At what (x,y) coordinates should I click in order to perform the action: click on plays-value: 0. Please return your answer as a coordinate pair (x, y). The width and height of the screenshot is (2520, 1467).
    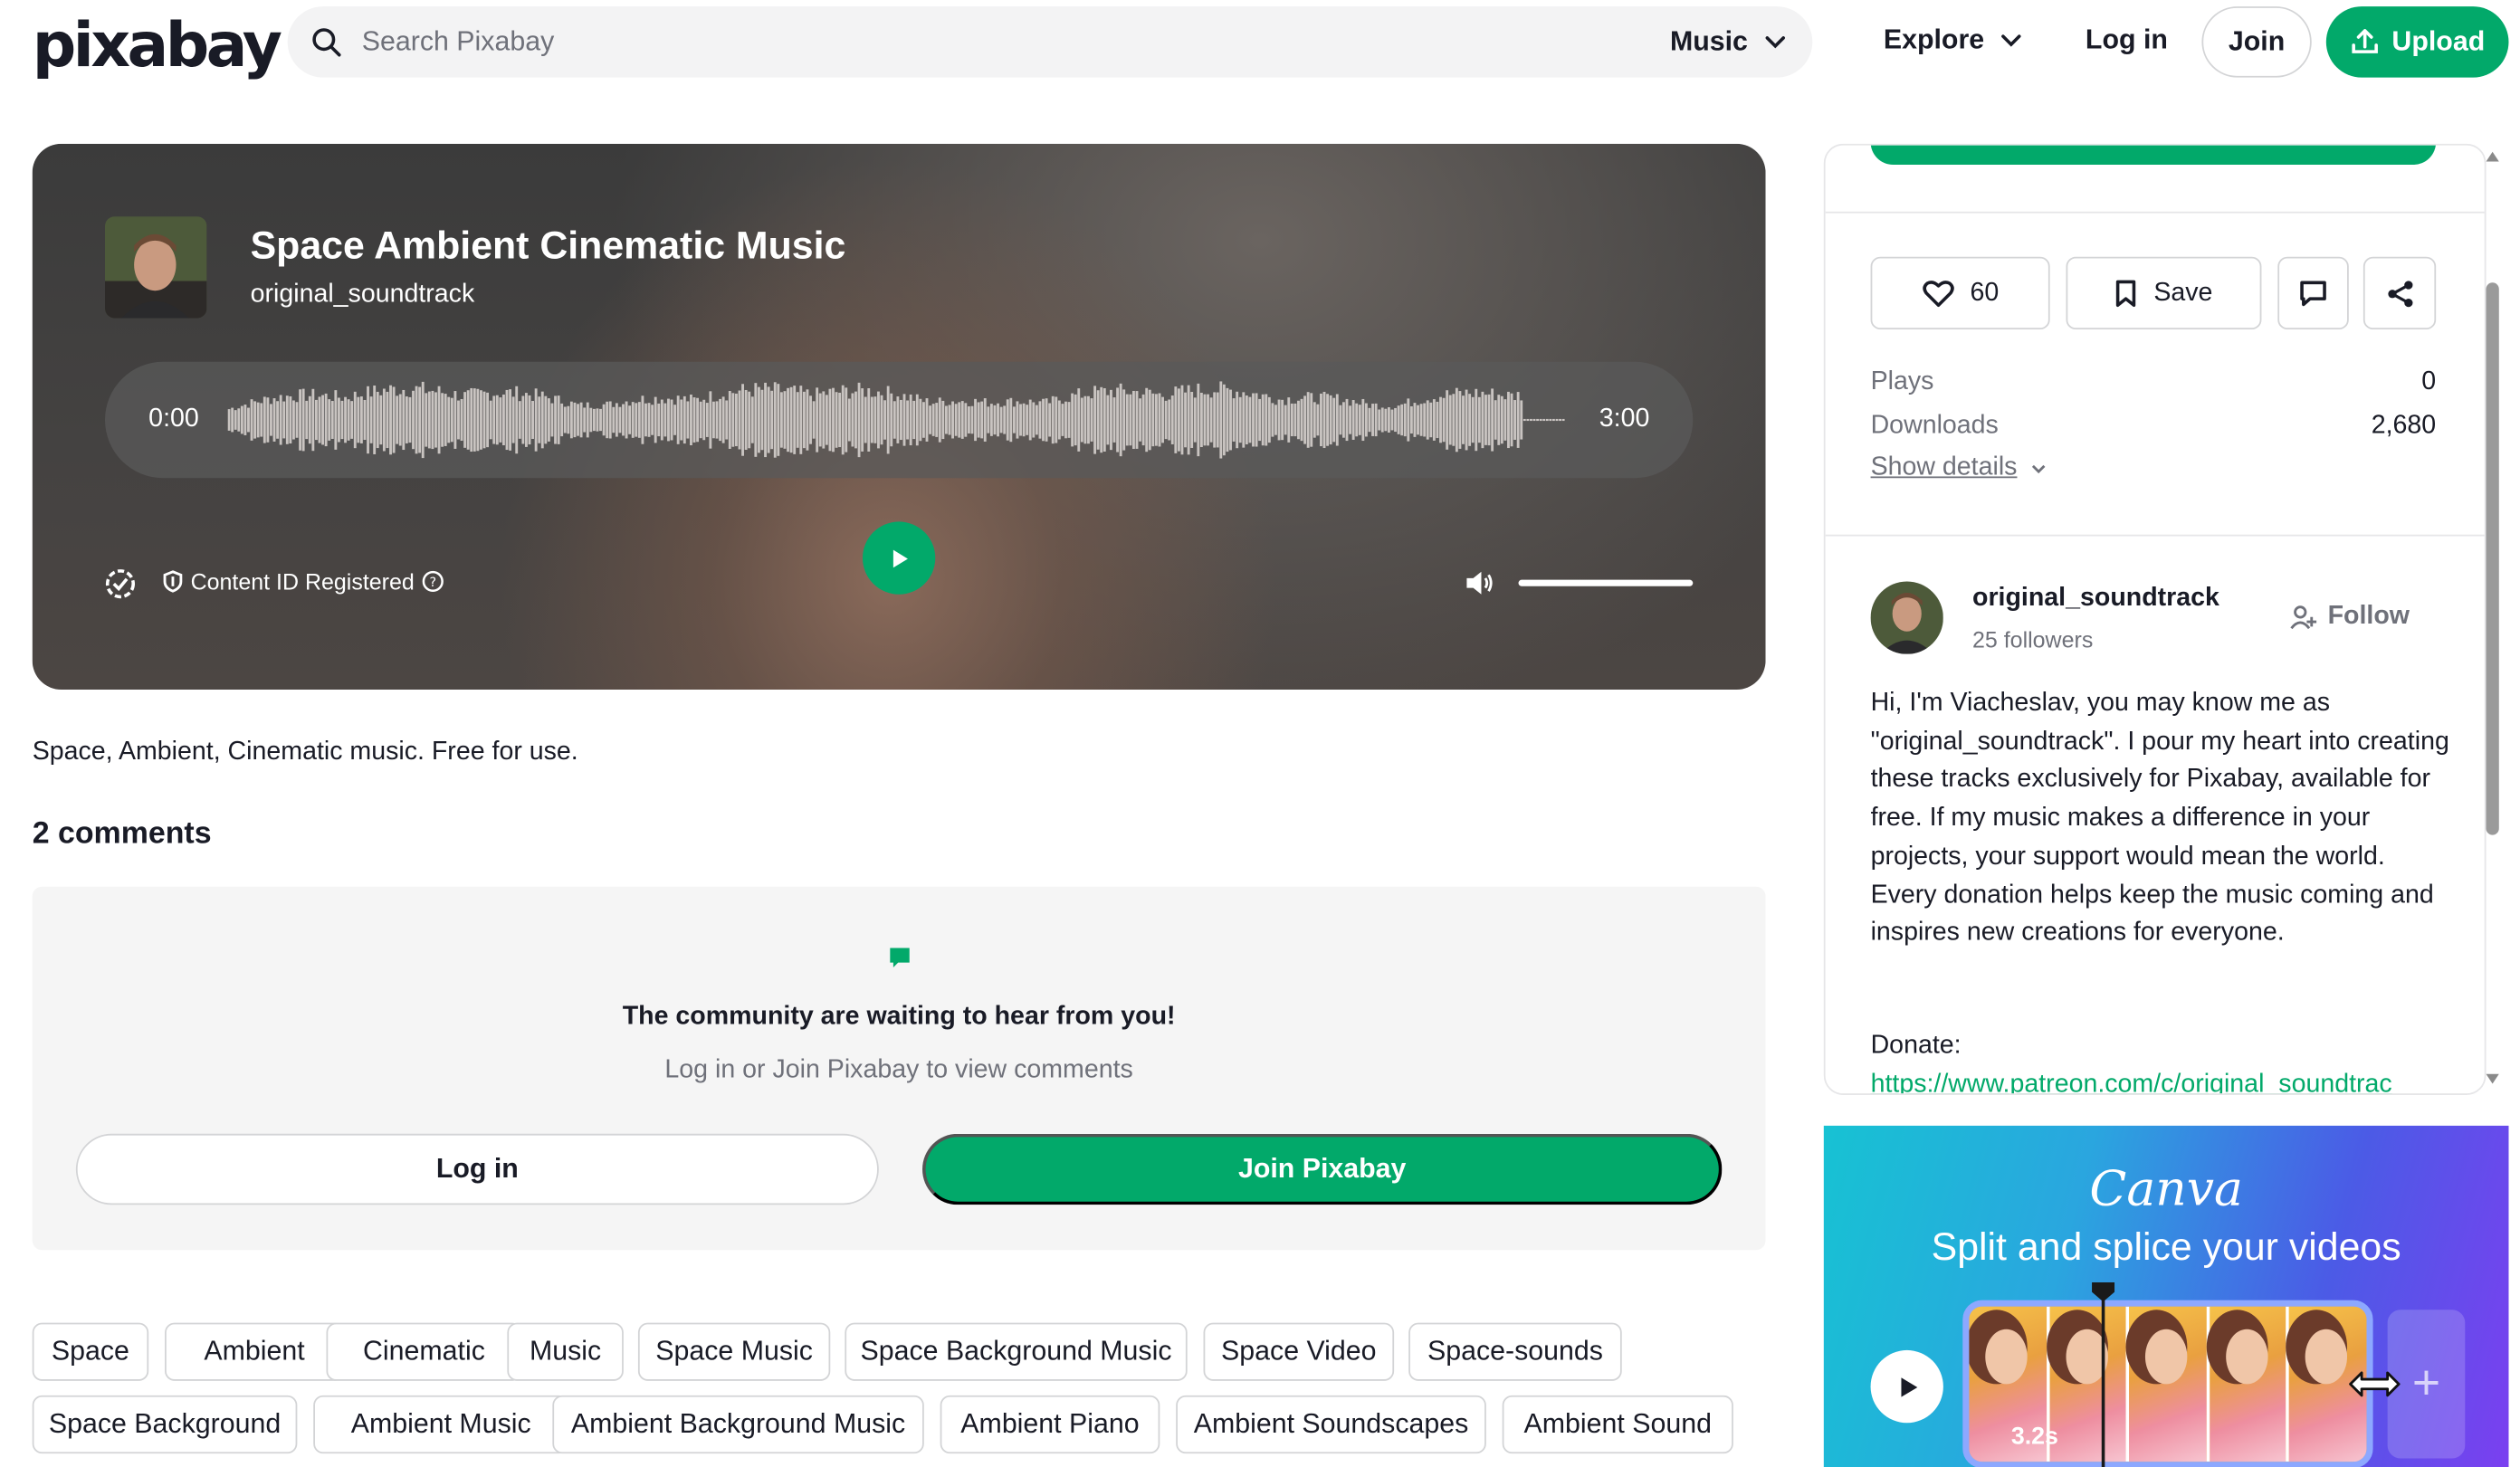
    Looking at the image, I should click on (2429, 381).